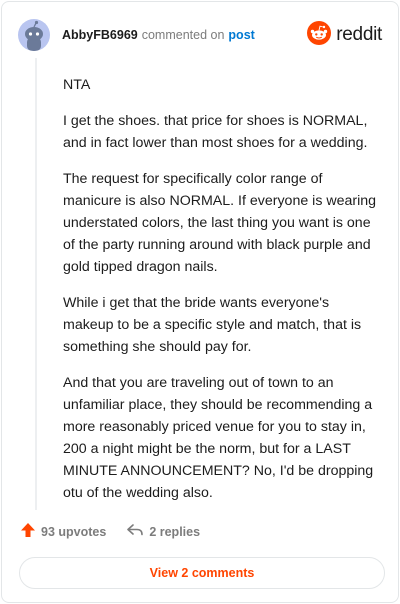  I want to click on upvotes-count: 93 upvotes, so click(74, 531).